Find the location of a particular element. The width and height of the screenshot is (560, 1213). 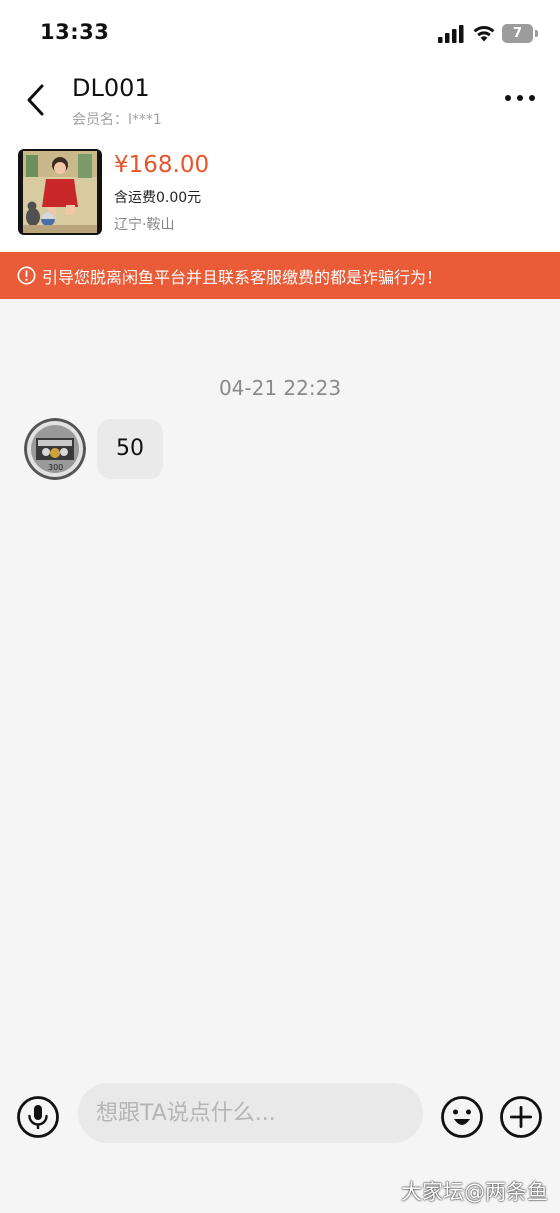

more-icon is located at coordinates (520, 98).